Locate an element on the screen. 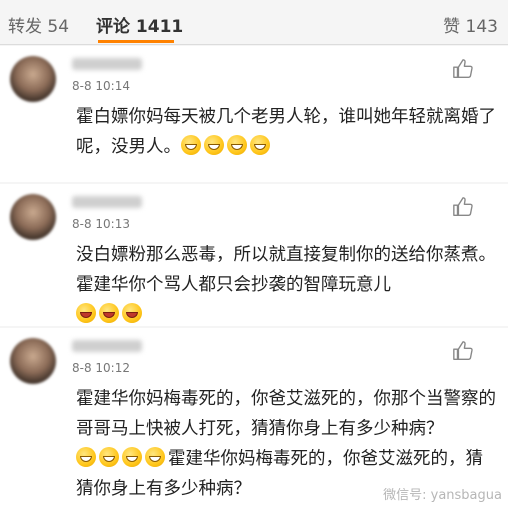 This screenshot has height=511, width=508. comment-time: 8-8 10:12 is located at coordinates (101, 368).